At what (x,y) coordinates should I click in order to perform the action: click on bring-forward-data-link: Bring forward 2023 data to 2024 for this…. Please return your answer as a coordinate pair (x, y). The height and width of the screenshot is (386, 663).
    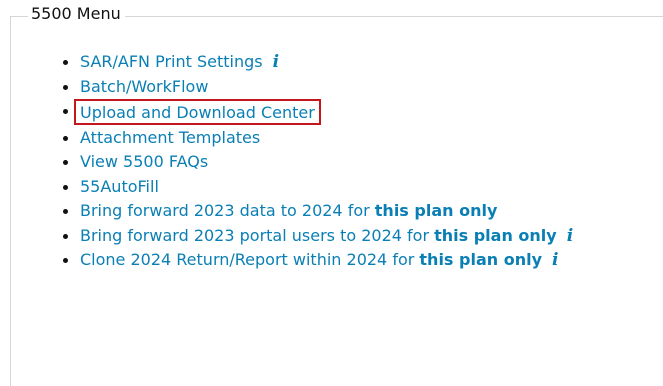
    Looking at the image, I should click on (288, 210).